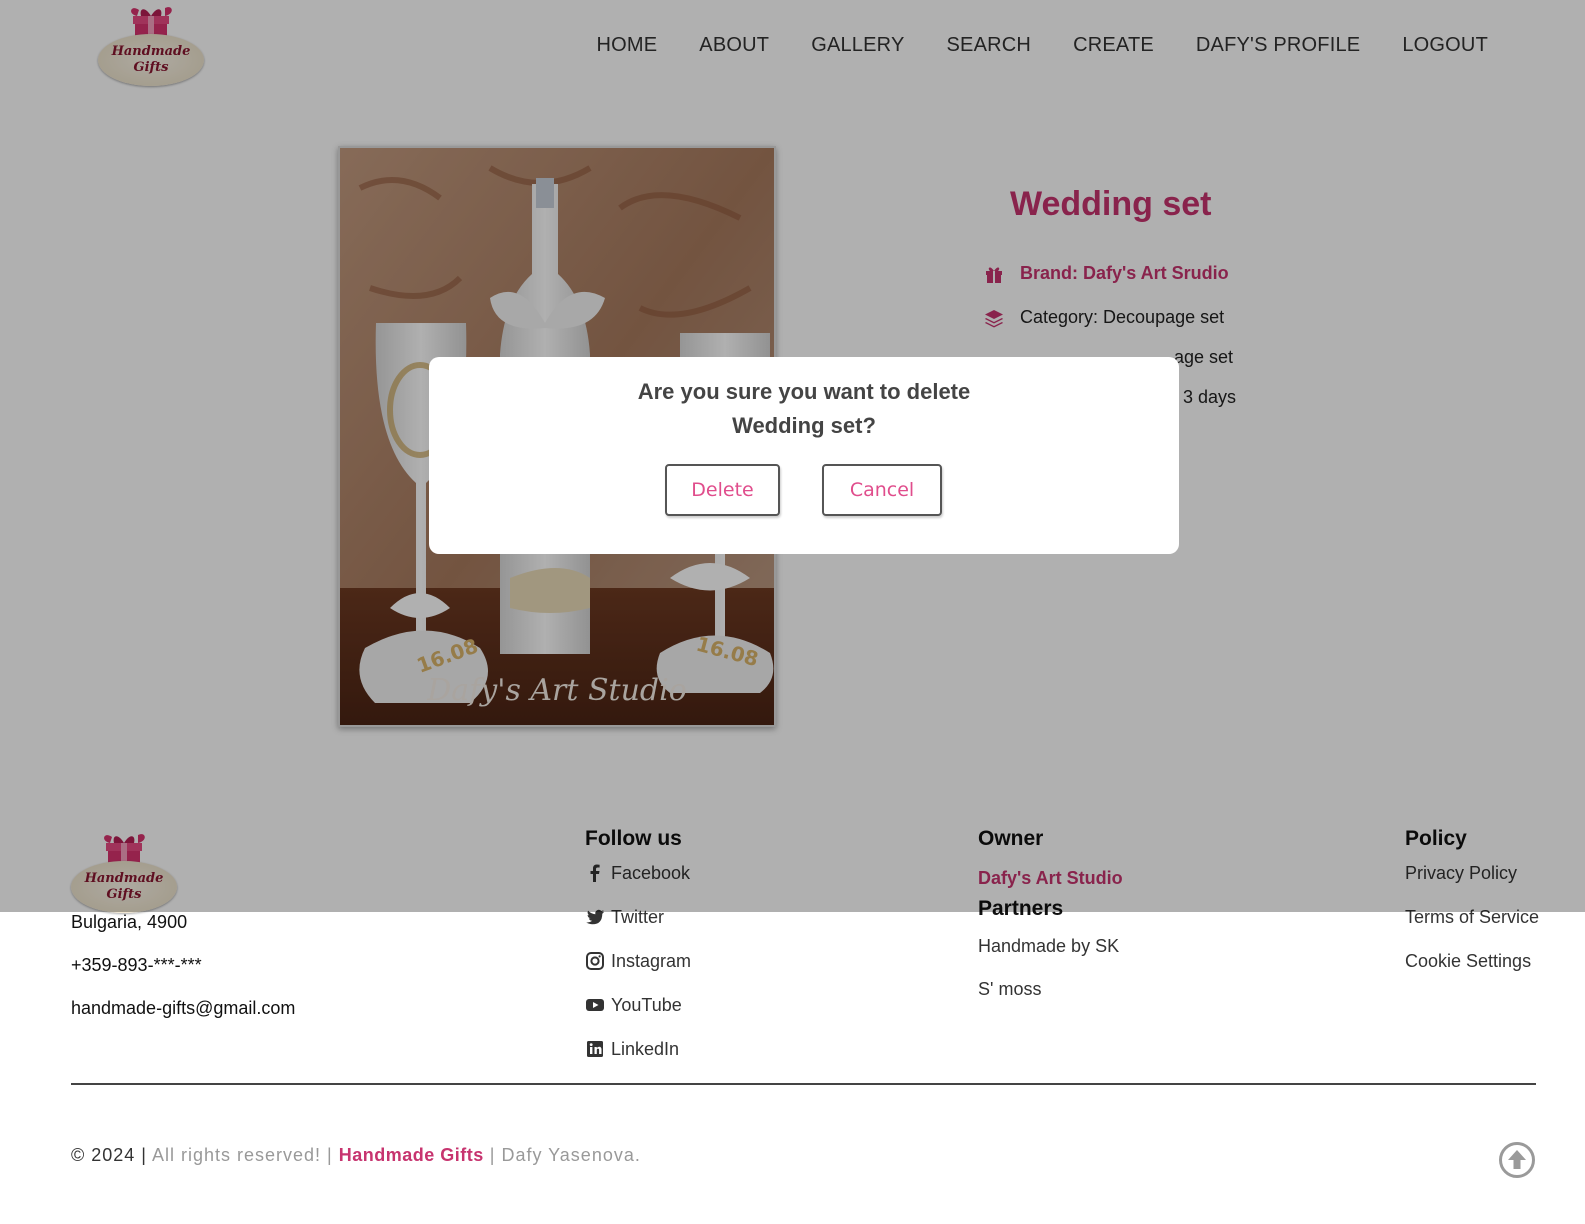  Describe the element at coordinates (136, 965) in the screenshot. I see `footer-phone: +359-893-***-***` at that location.